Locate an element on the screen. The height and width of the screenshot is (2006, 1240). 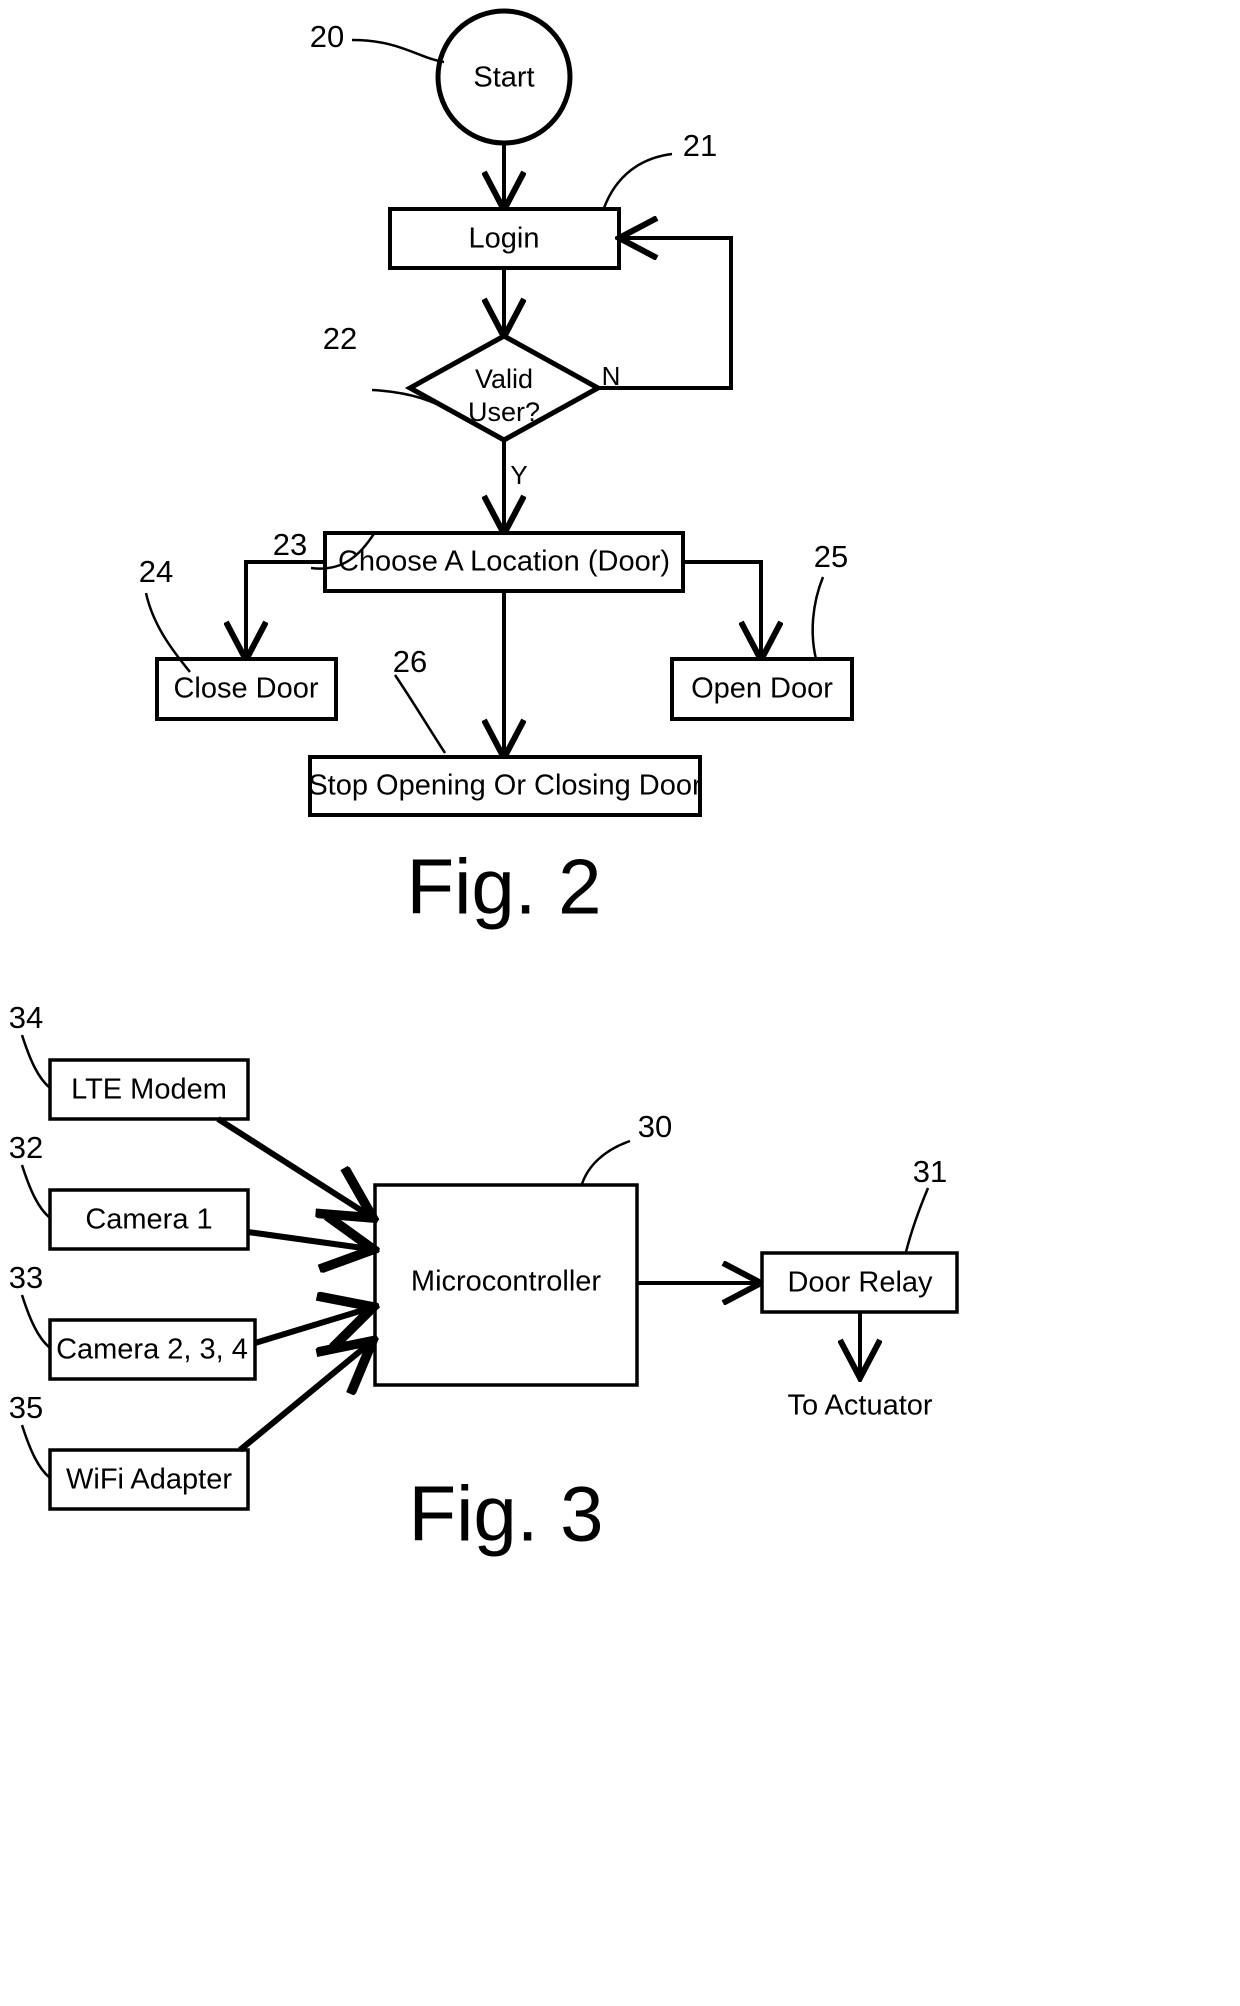
ref-number-26: 26 is located at coordinates (410, 661).